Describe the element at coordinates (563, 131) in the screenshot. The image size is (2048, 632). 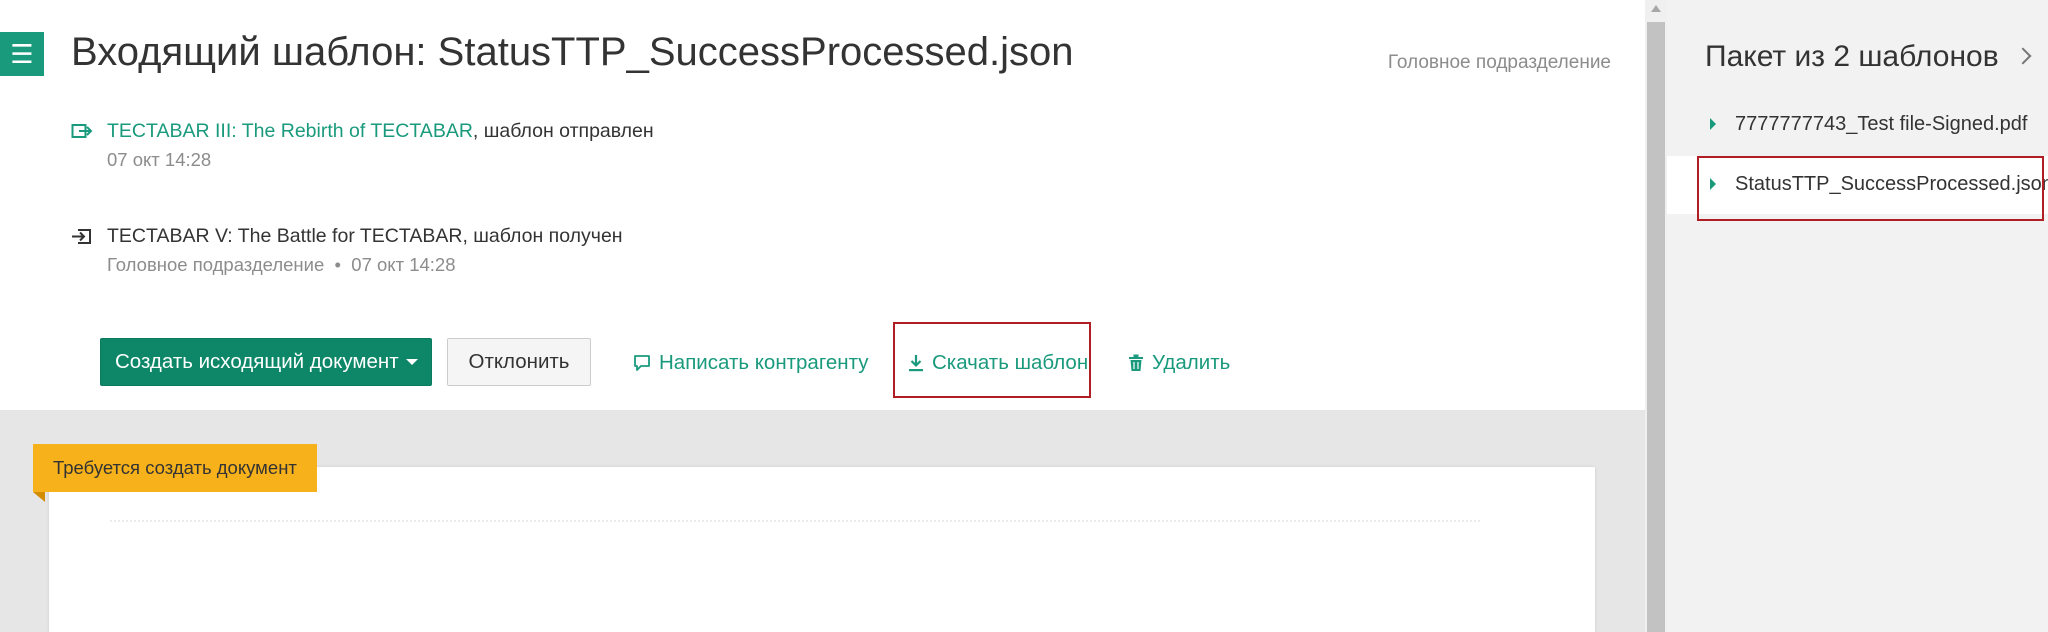
I see `event-action: , шаблон отправлен` at that location.